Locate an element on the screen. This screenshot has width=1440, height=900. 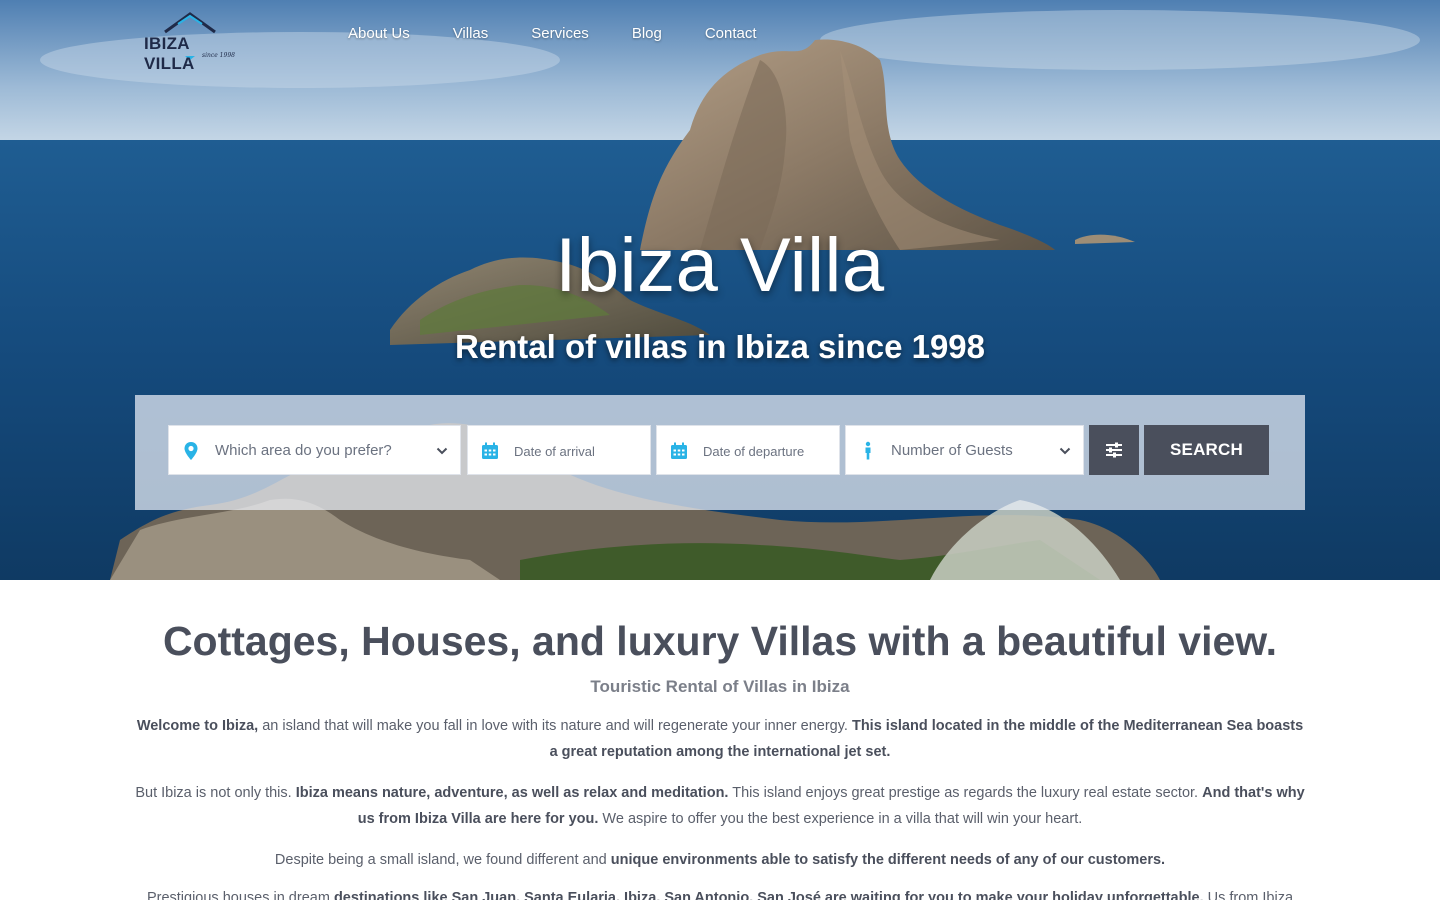
advanced-filters-button is located at coordinates (1114, 450).